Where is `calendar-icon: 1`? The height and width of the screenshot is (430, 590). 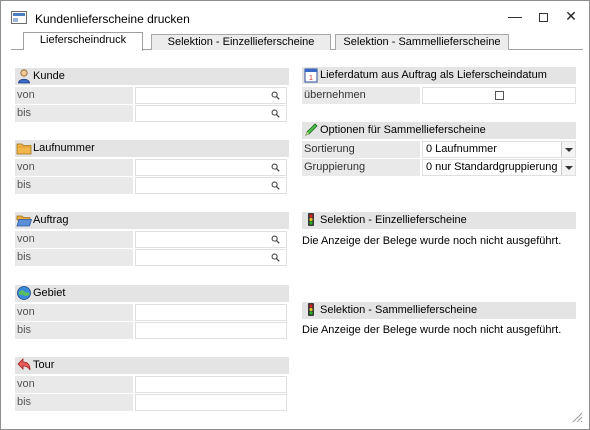 calendar-icon: 1 is located at coordinates (311, 75).